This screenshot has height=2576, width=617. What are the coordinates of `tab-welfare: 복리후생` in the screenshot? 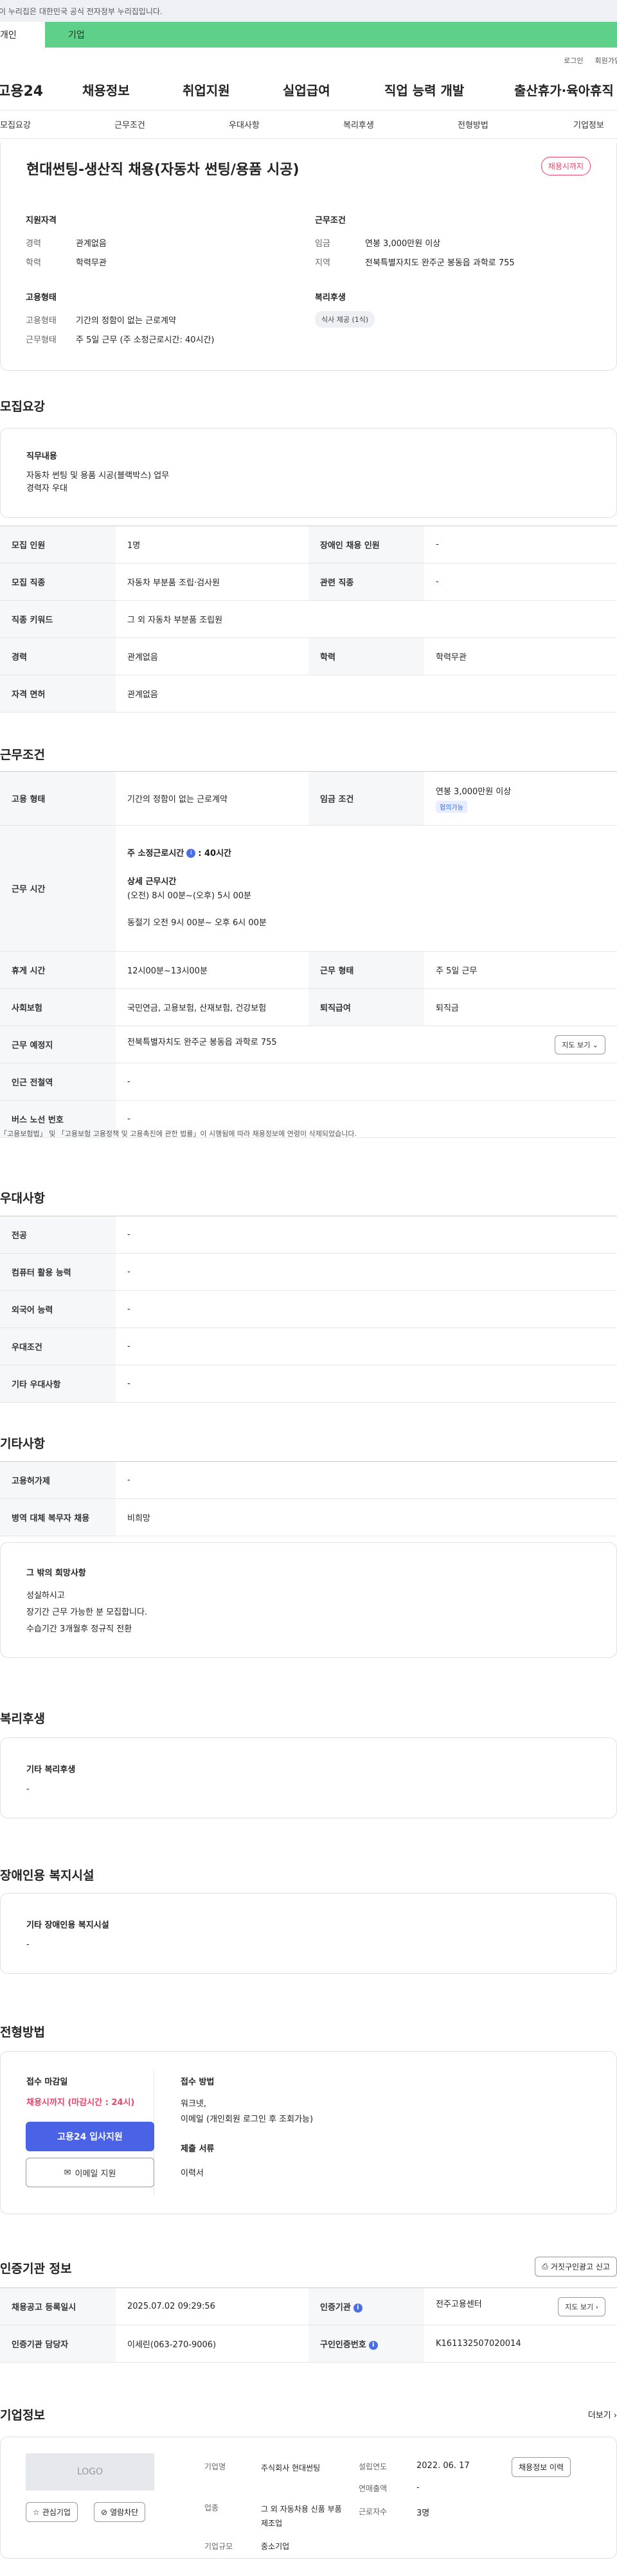 It's located at (359, 124).